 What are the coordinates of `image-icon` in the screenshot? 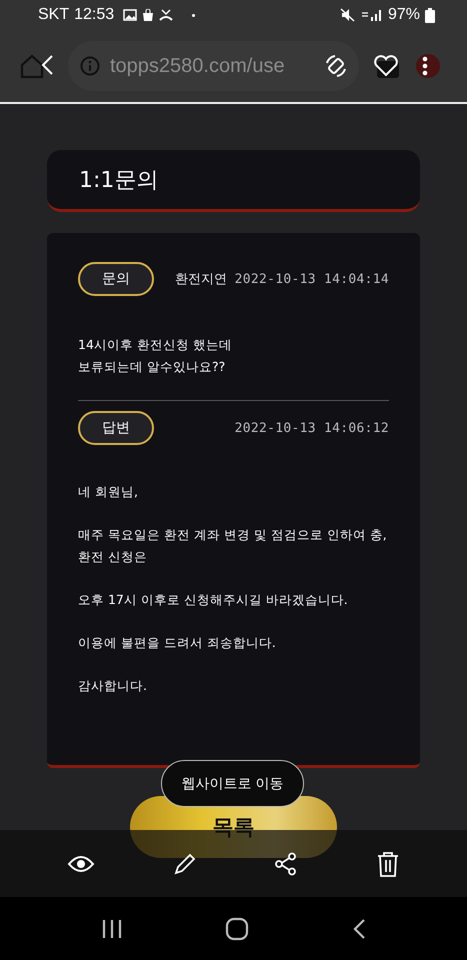 It's located at (130, 15).